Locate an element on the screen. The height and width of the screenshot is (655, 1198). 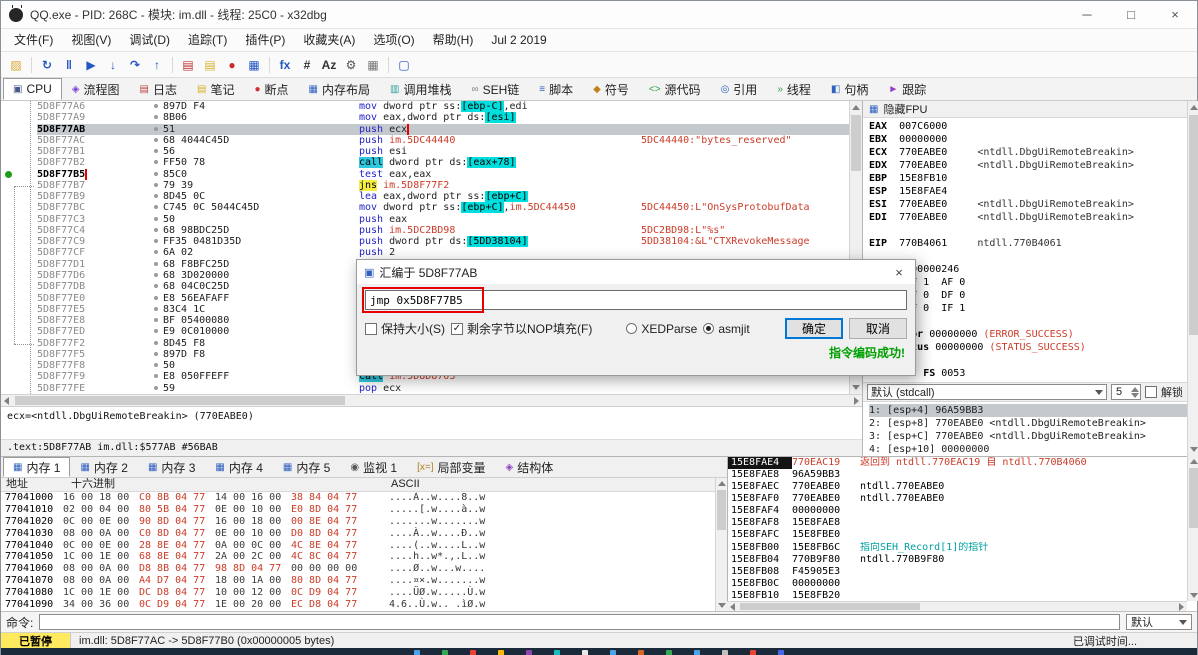
stack-vertical-scrollbar is located at coordinates (1192, 528).